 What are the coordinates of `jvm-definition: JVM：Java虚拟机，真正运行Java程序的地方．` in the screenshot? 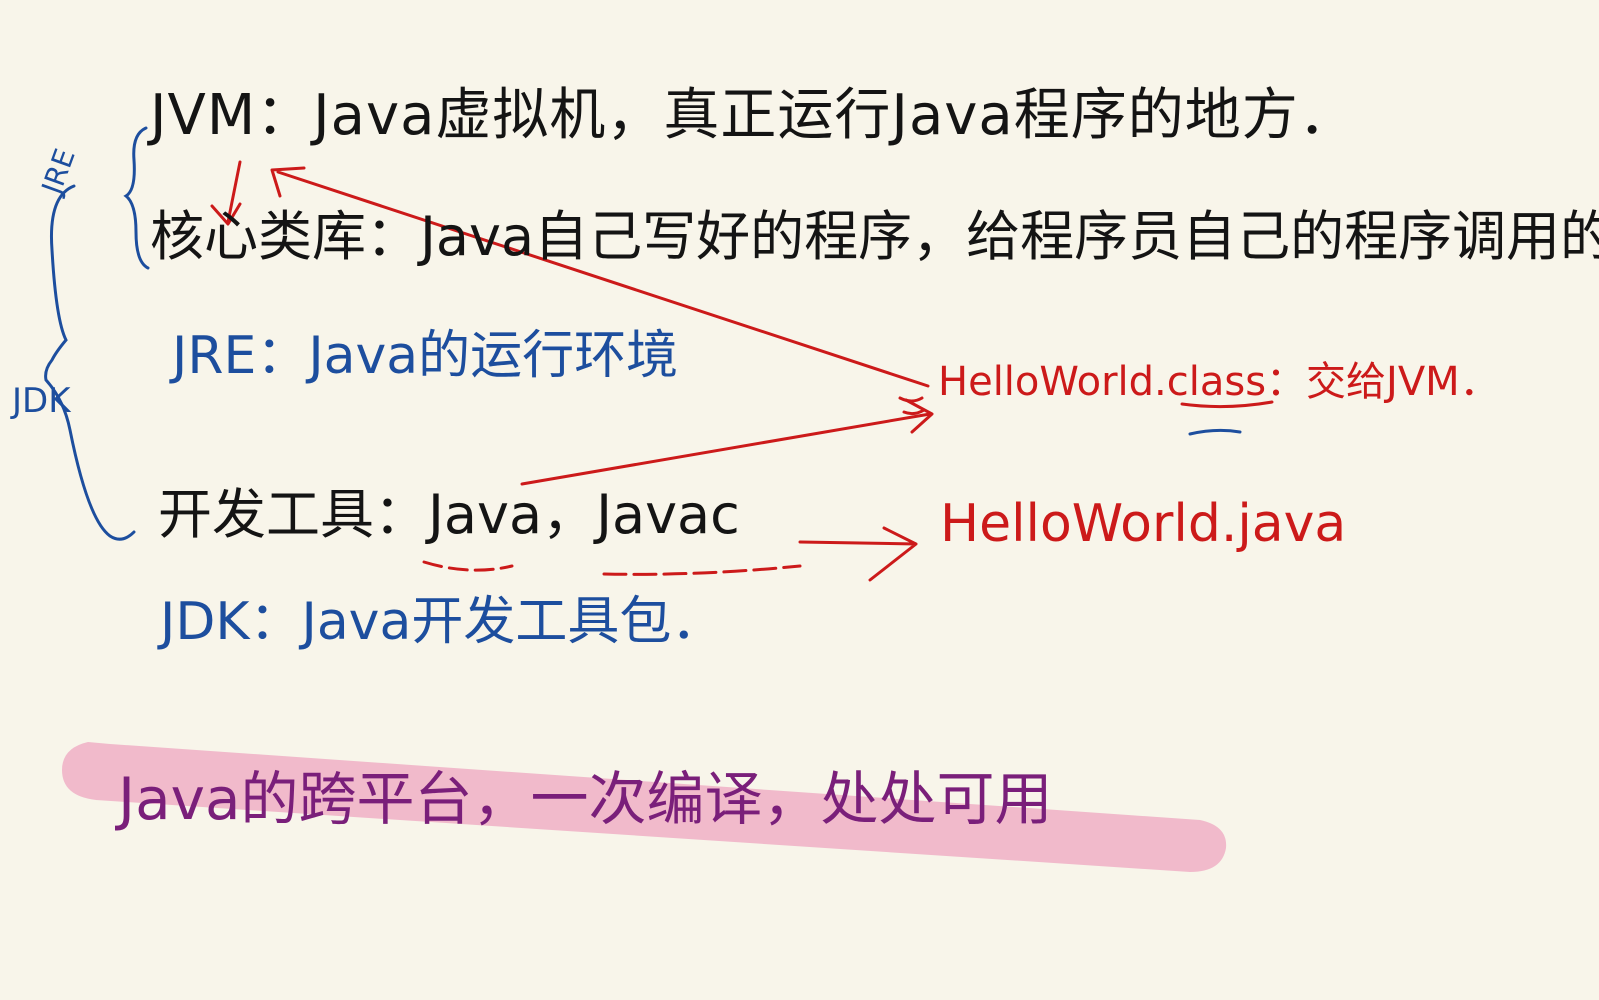 It's located at (753, 115).